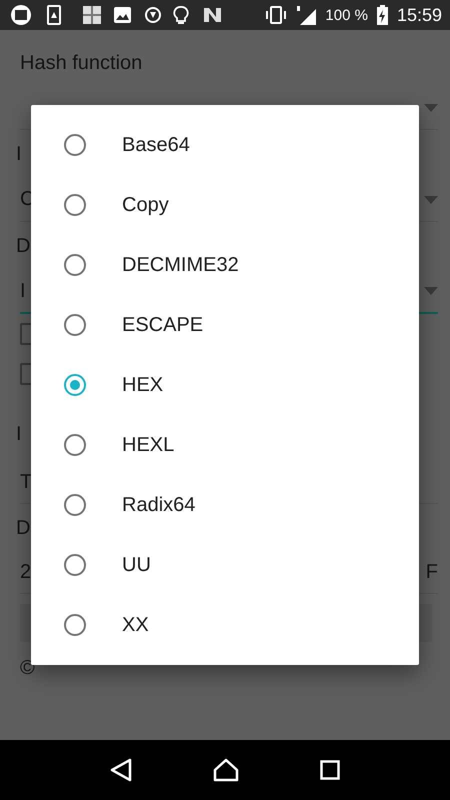  Describe the element at coordinates (346, 15) in the screenshot. I see `battery-percentage: 100 %` at that location.